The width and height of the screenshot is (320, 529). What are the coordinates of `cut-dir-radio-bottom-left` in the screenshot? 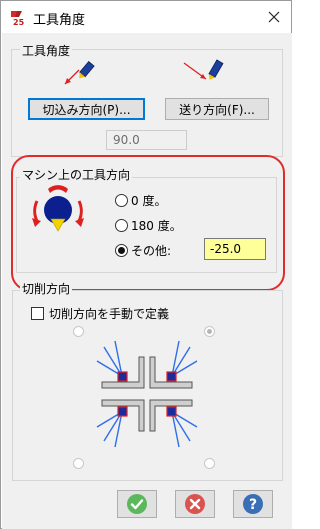 It's located at (78, 463).